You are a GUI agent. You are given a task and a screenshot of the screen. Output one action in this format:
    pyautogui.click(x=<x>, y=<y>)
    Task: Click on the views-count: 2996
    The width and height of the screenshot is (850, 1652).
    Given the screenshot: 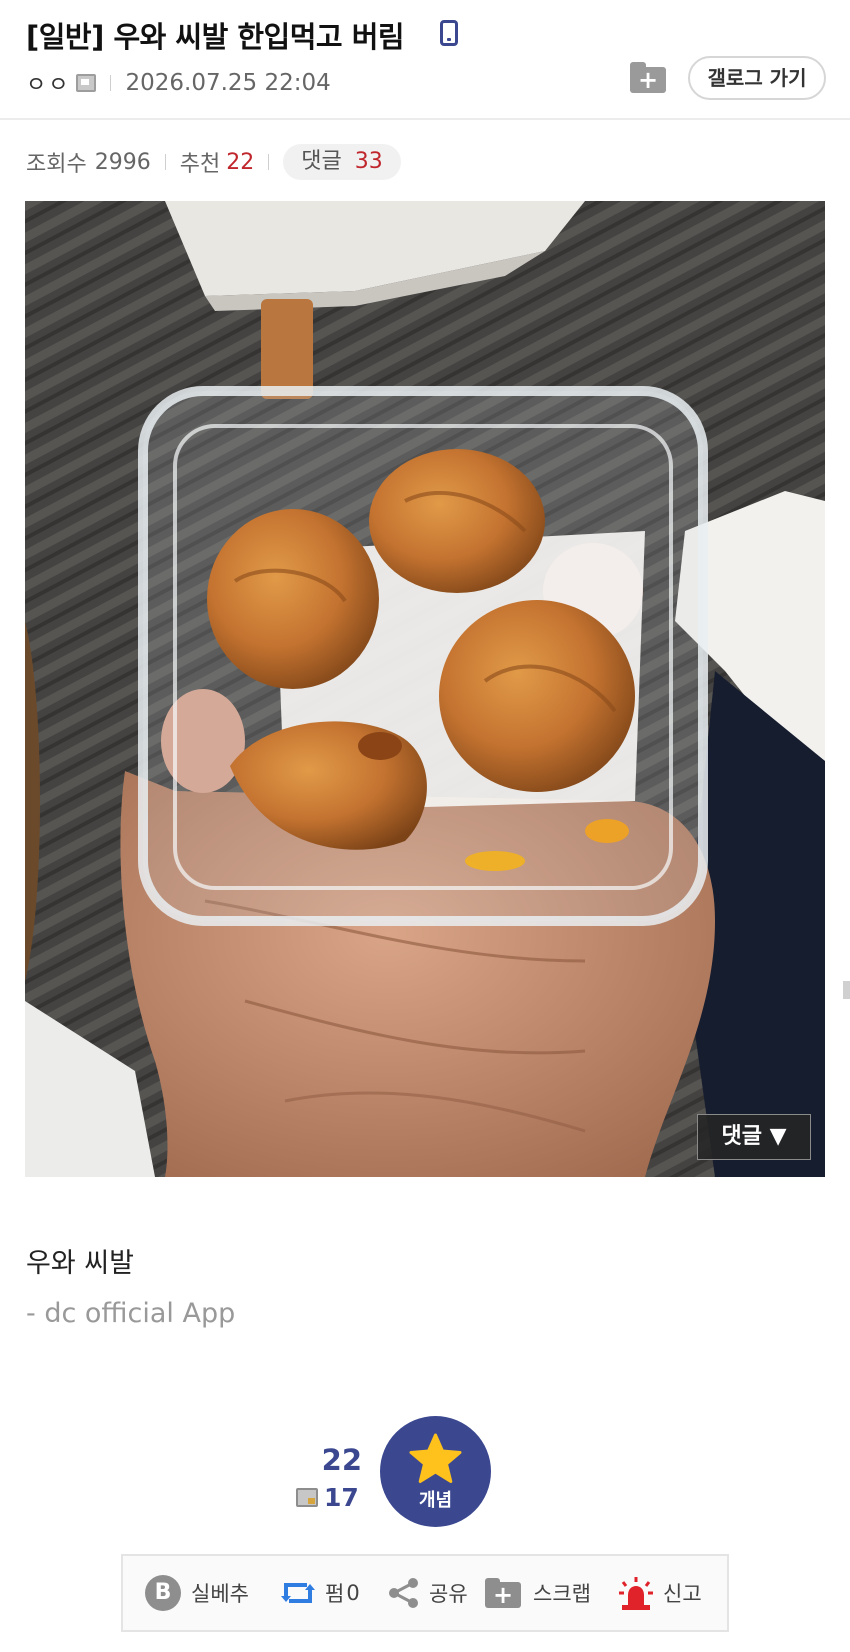 What is the action you would take?
    pyautogui.click(x=122, y=162)
    